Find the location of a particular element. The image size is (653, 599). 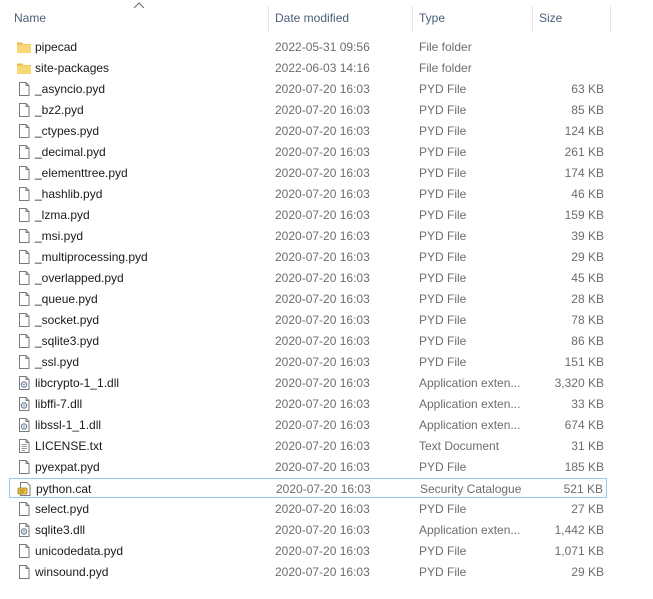

file-row: _lzma.pyd 2020-07-20 16:03 PYD File 159 KB is located at coordinates (308, 215).